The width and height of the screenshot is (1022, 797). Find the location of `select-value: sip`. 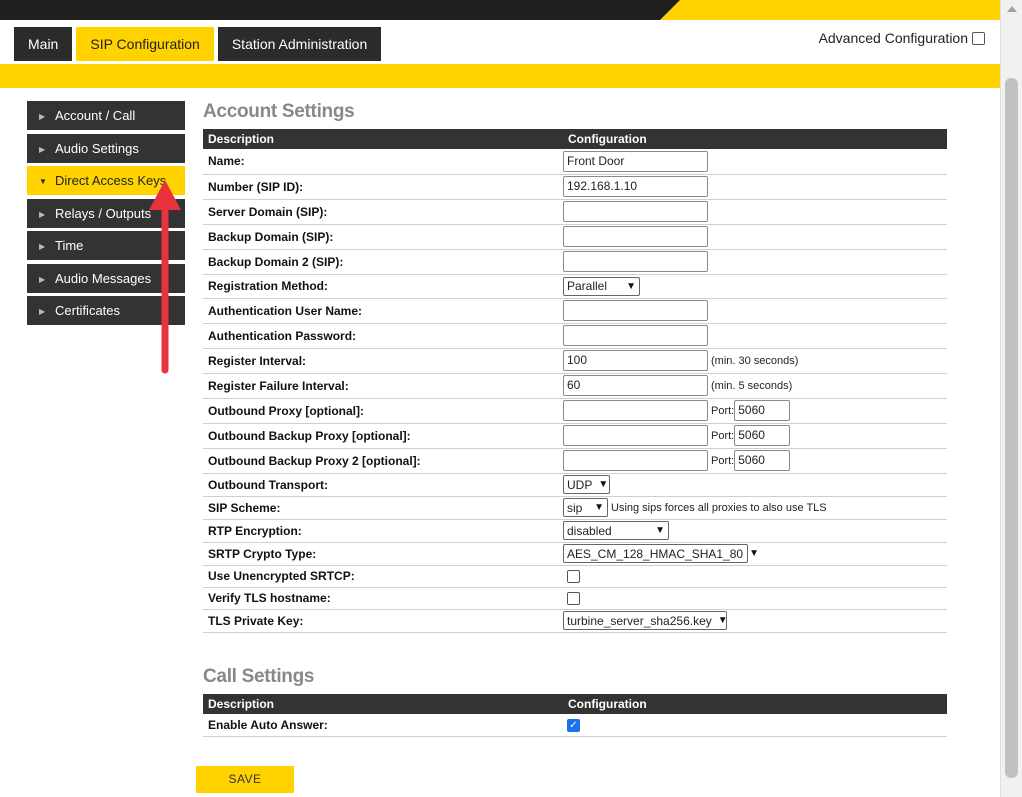

select-value: sip is located at coordinates (575, 507).